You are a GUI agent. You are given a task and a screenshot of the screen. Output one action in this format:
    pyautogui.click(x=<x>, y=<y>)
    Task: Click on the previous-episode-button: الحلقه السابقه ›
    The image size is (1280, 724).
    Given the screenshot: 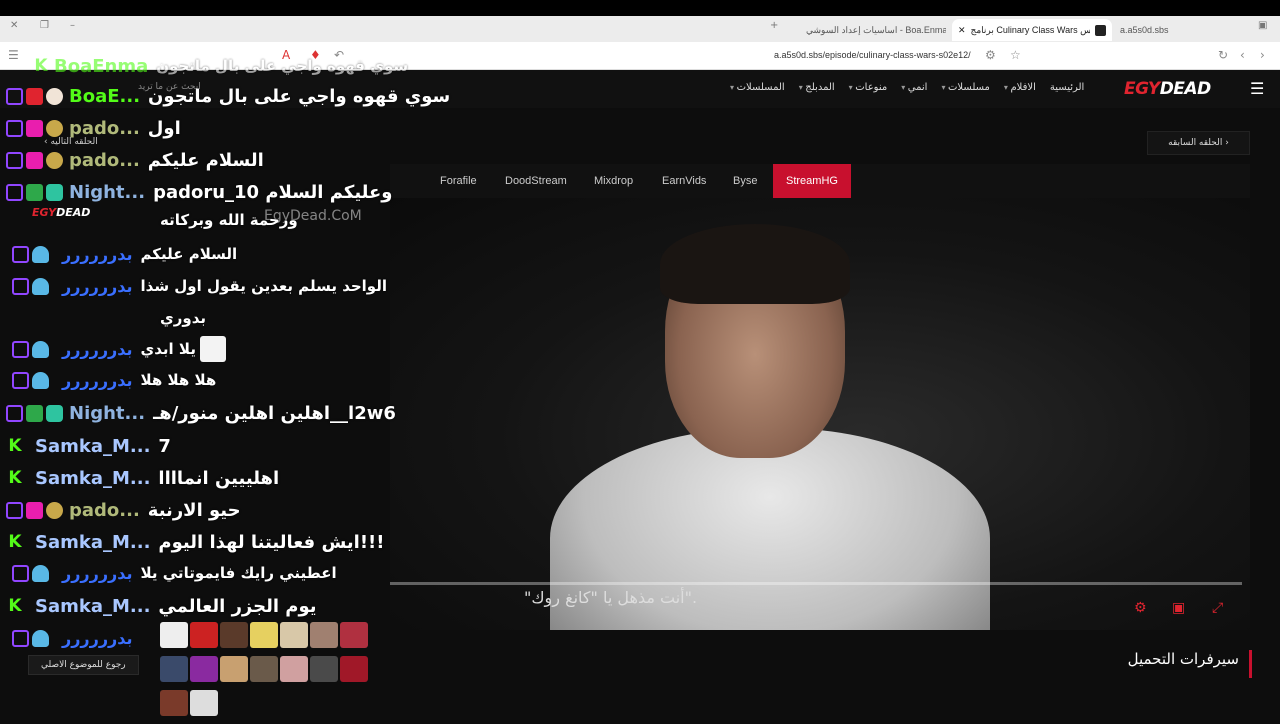 What is the action you would take?
    pyautogui.click(x=1198, y=143)
    